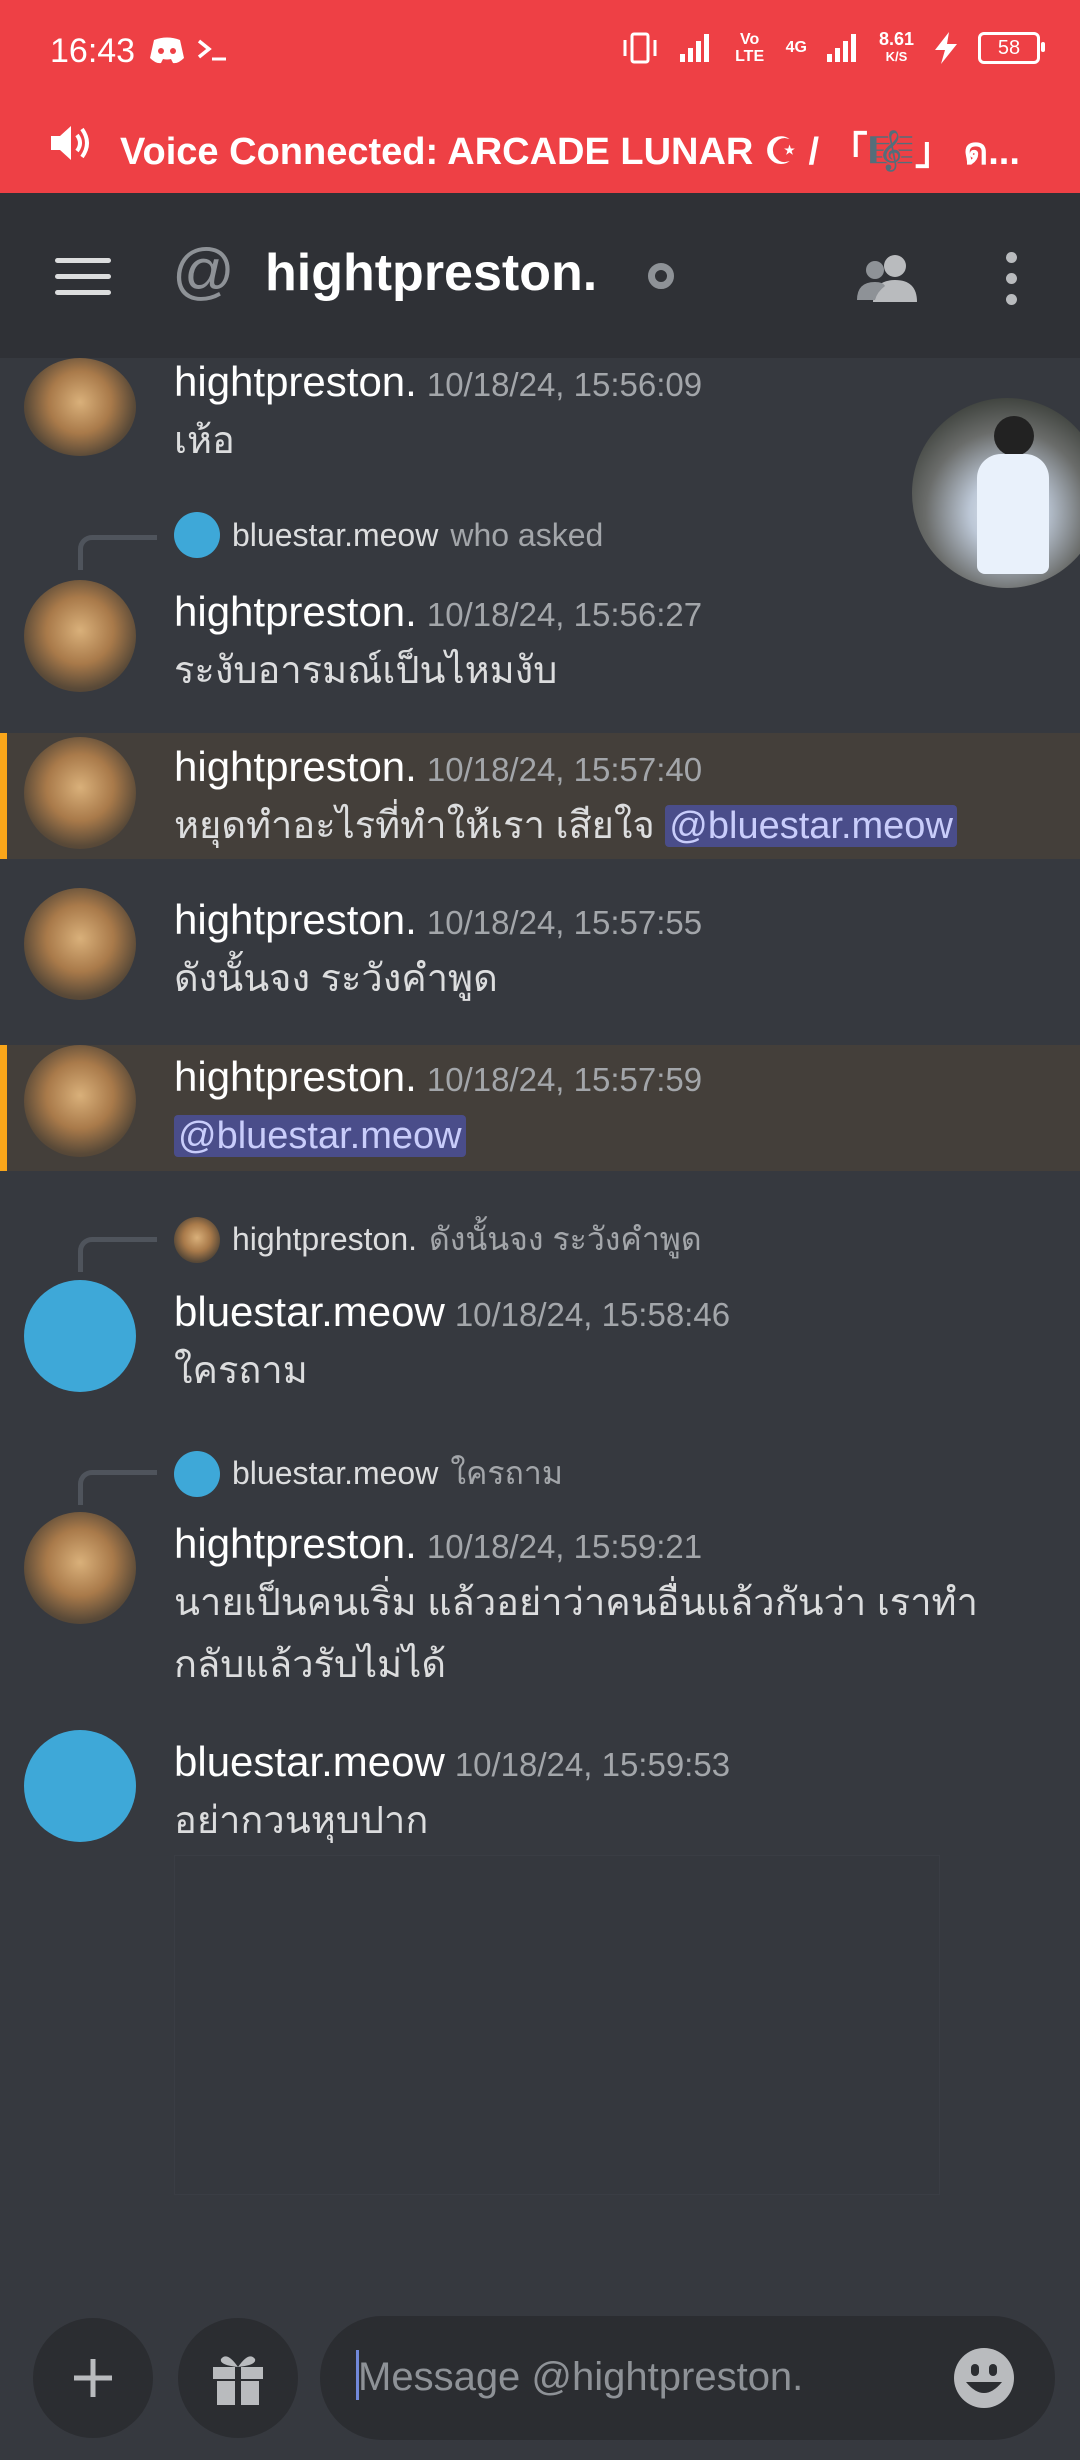 This screenshot has height=2460, width=1080. Describe the element at coordinates (540, 54) in the screenshot. I see `status-bar: 16:43 Vo LTE 4G 8.61 K/S 58` at that location.